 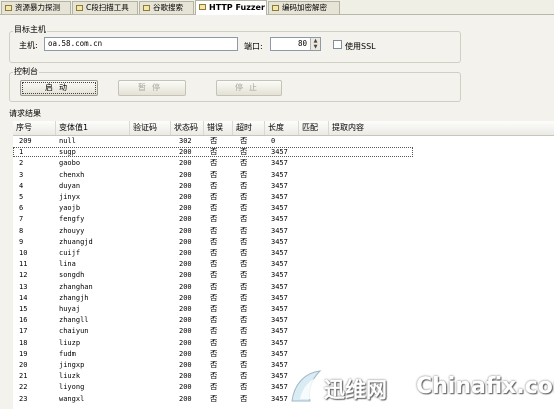 I want to click on table-row: 8 zhouyy 200 否 否 3457, so click(x=283, y=231).